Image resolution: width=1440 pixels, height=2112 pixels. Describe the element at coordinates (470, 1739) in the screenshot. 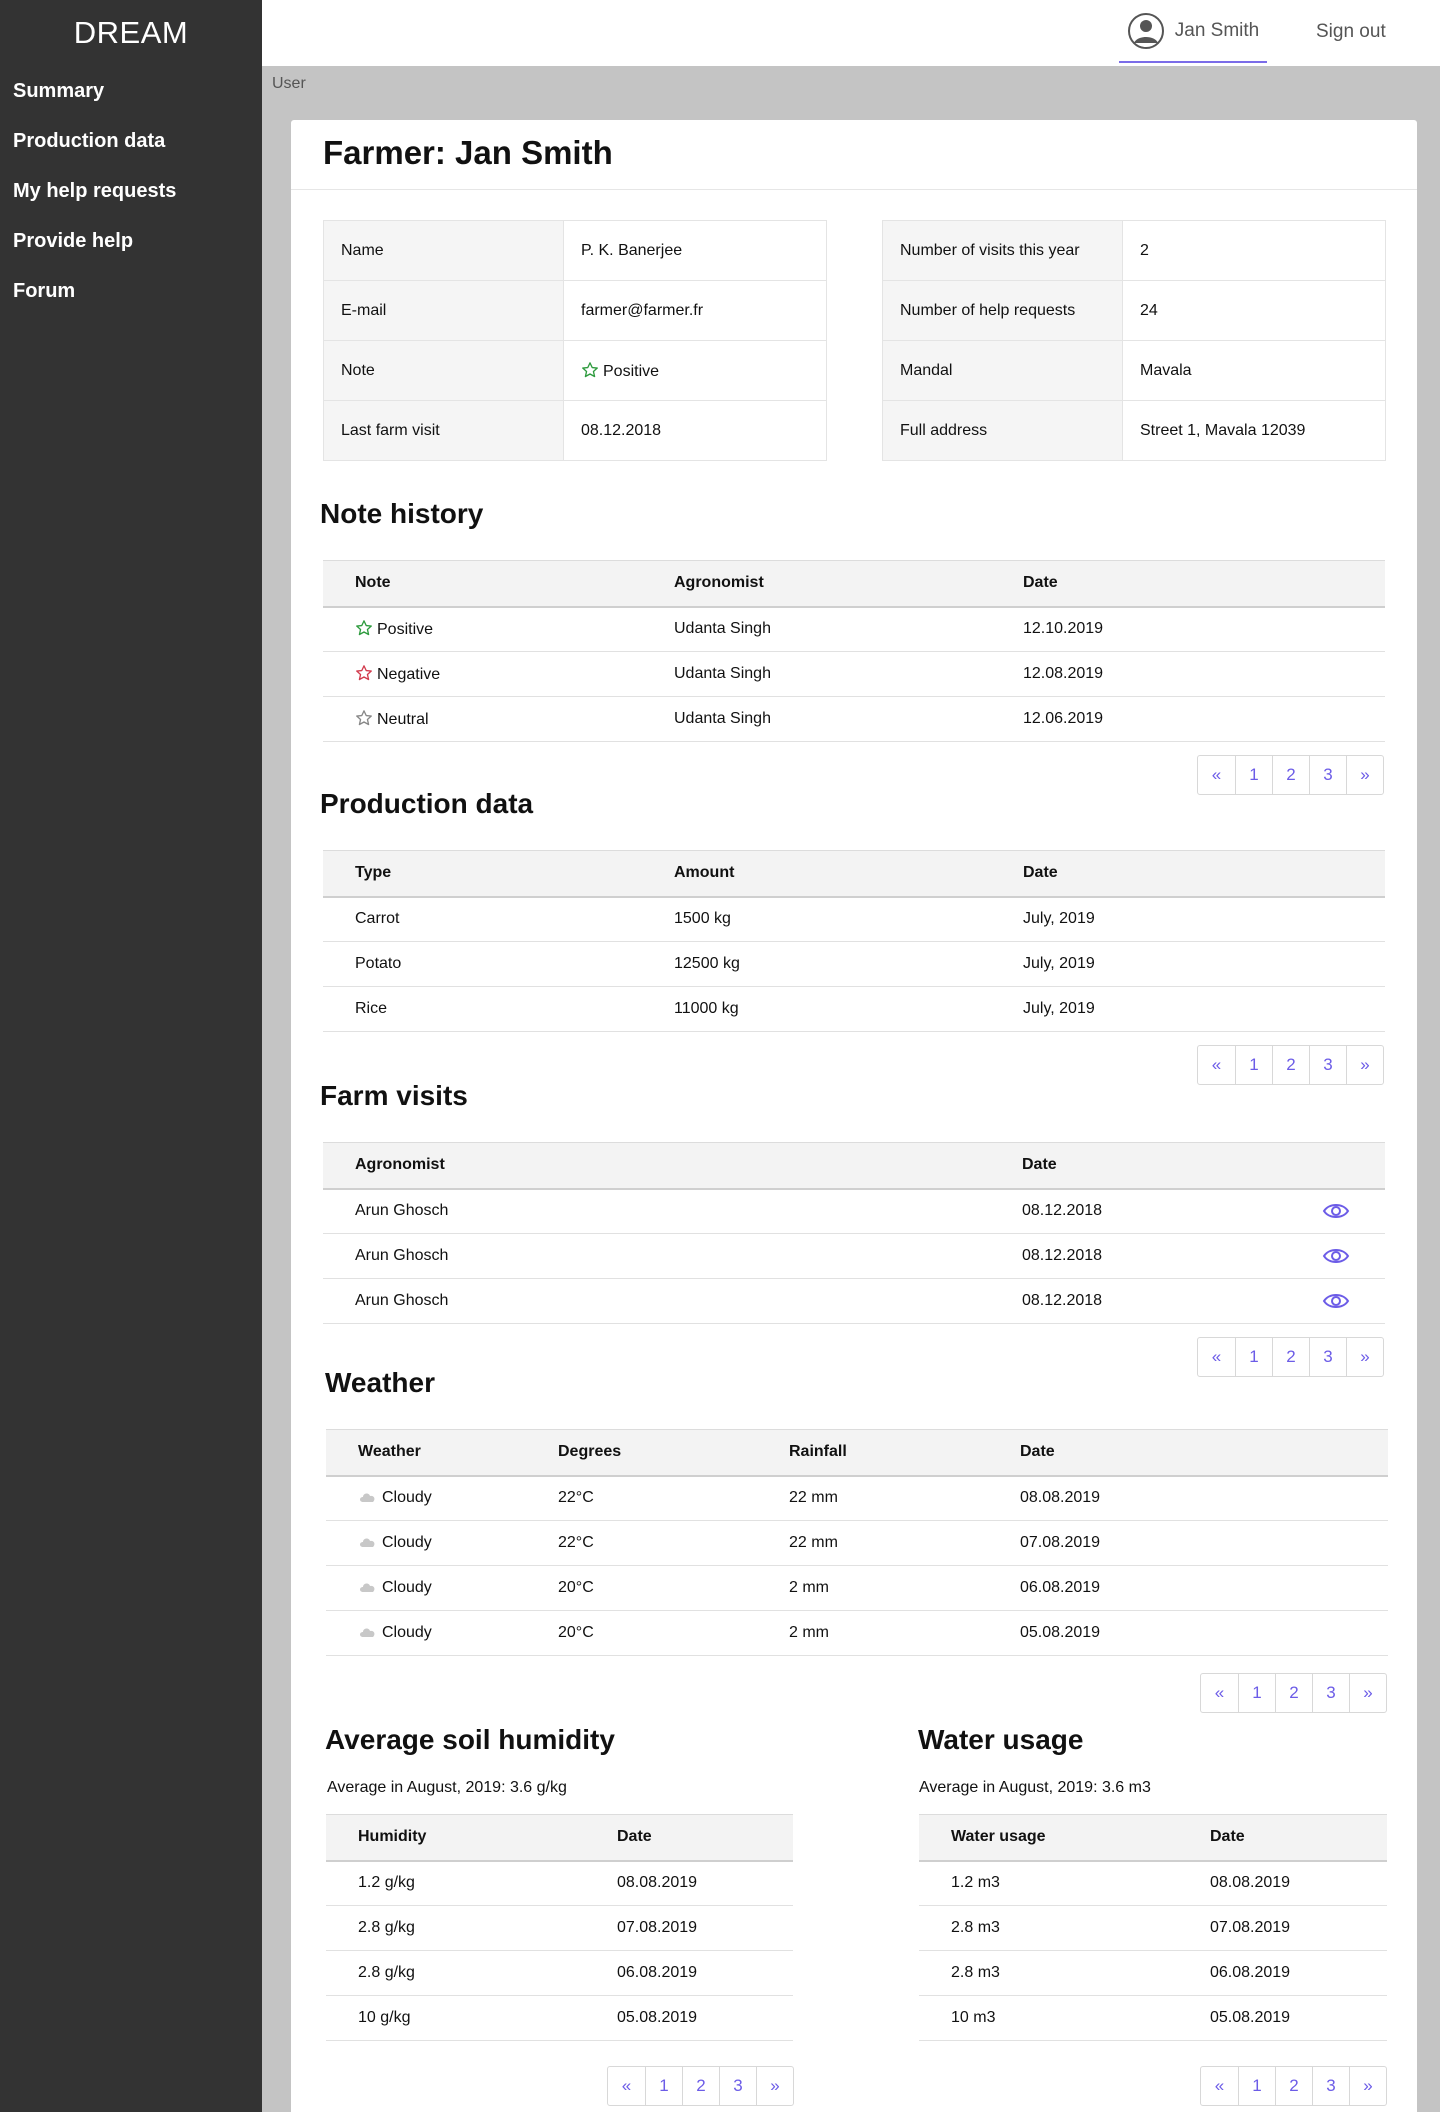

I see `section-title-soil-humidity: Average soil humidity` at that location.